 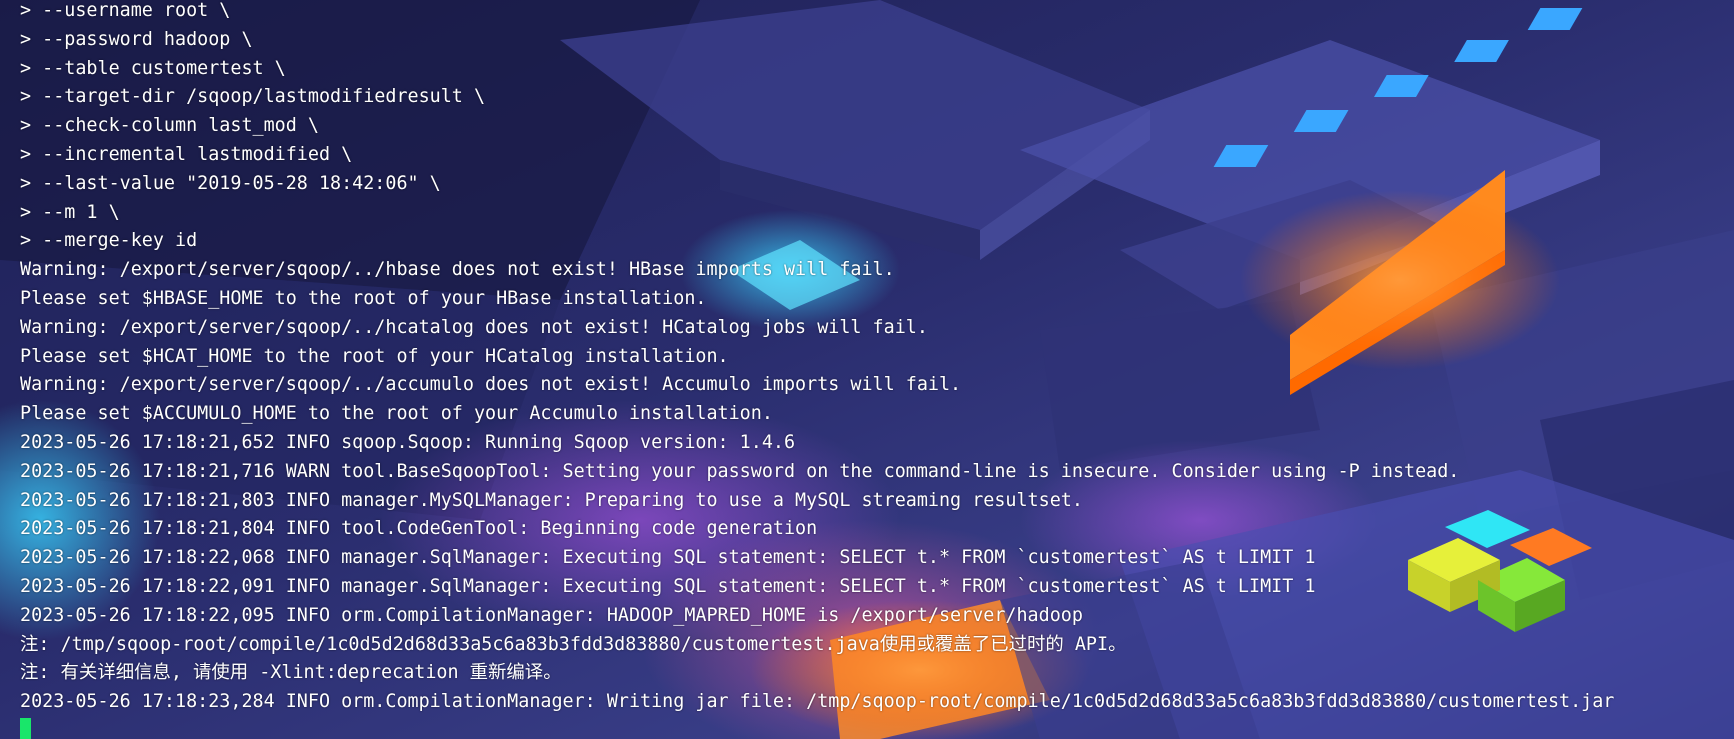 What do you see at coordinates (25, 728) in the screenshot?
I see `terminal-cursor` at bounding box center [25, 728].